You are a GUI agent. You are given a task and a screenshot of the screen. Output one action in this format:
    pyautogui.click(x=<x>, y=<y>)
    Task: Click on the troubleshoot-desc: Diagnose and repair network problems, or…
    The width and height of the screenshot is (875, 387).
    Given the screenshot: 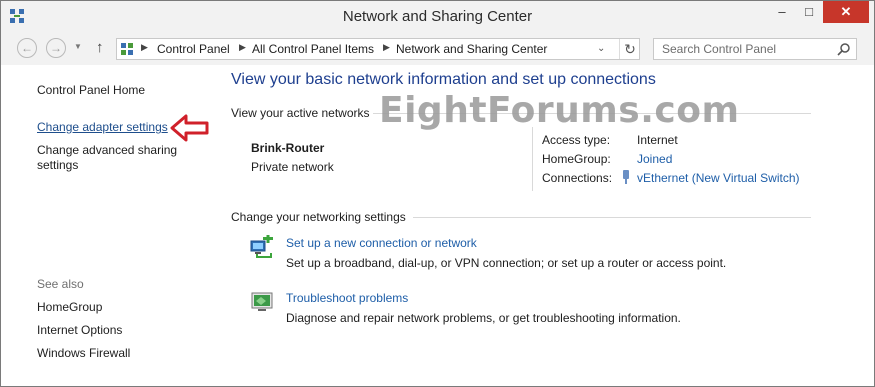 What is the action you would take?
    pyautogui.click(x=483, y=318)
    